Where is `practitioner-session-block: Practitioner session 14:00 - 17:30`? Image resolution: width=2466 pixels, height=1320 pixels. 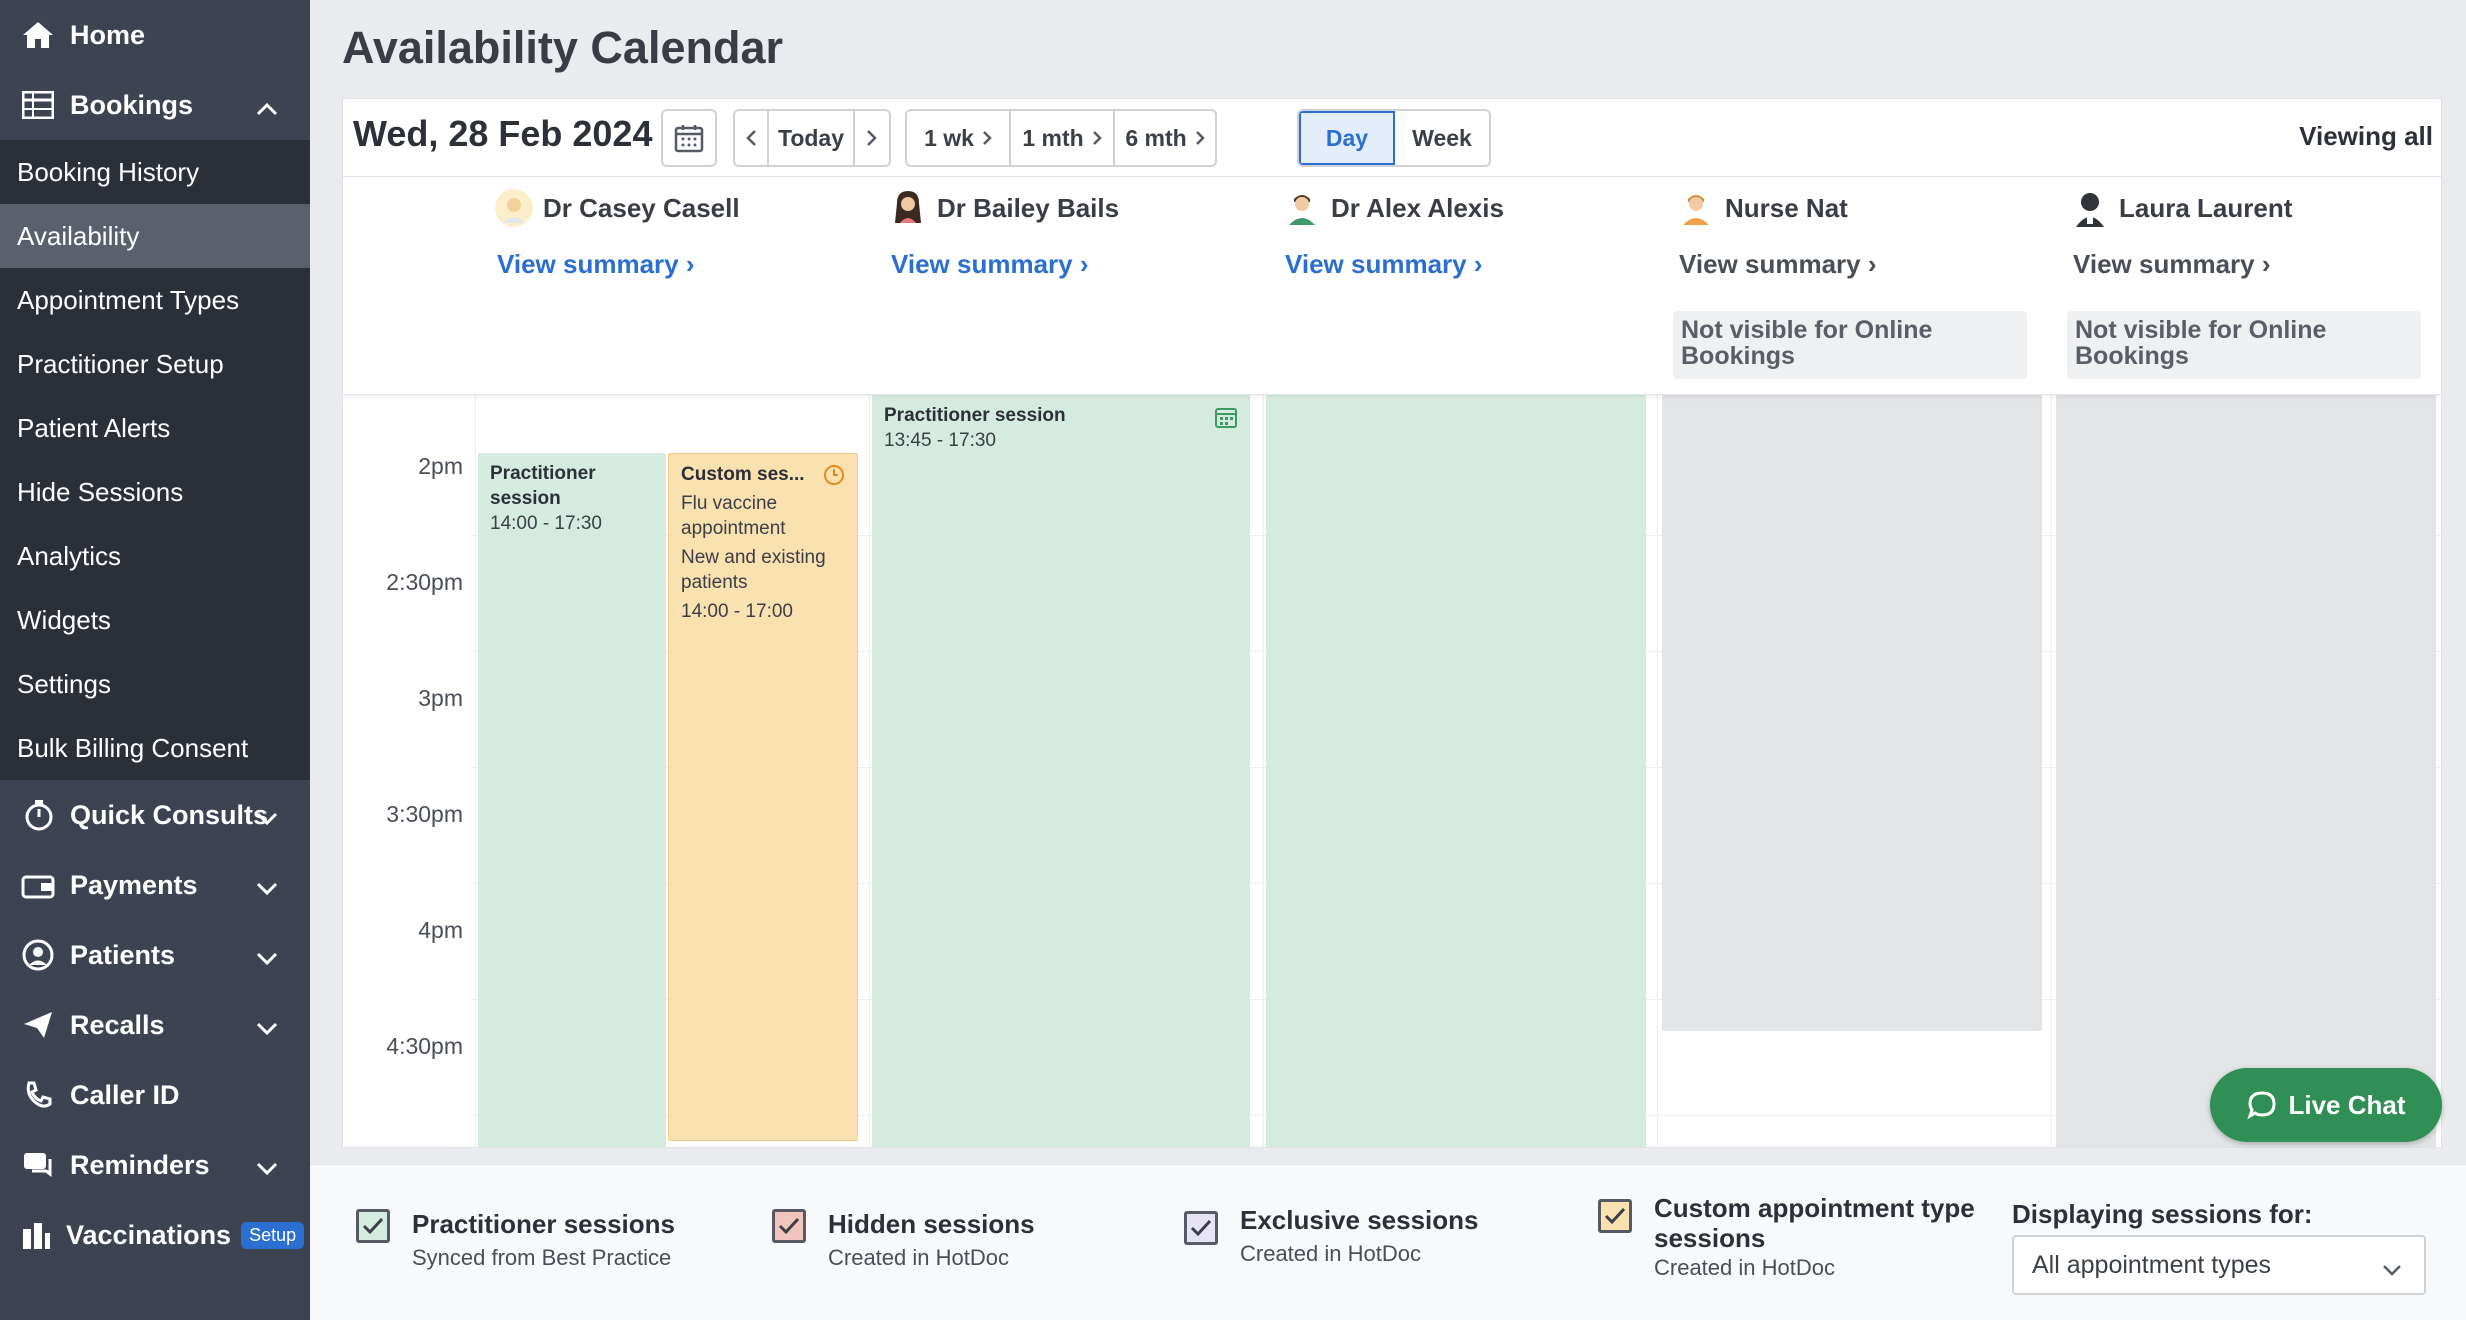
practitioner-session-block: Practitioner session 14:00 - 17:30 is located at coordinates (572, 800).